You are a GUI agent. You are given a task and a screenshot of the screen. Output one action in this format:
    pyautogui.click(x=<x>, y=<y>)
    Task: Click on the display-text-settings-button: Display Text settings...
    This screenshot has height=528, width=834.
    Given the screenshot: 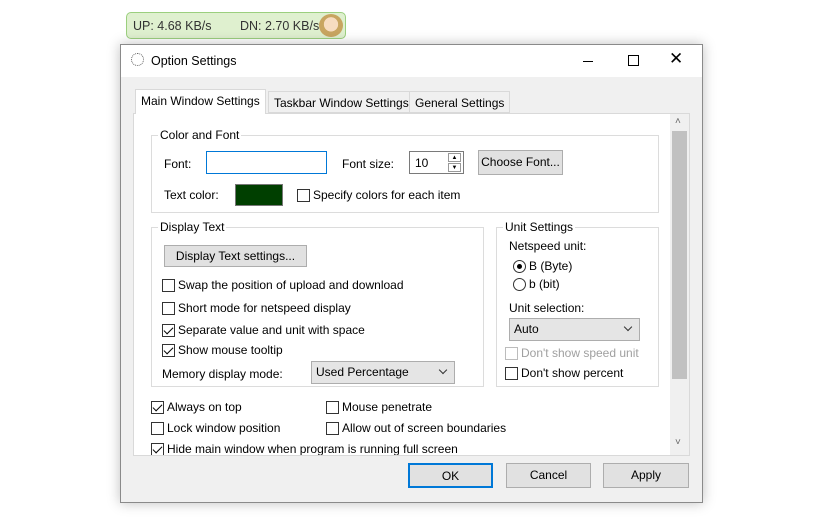 What is the action you would take?
    pyautogui.click(x=235, y=256)
    